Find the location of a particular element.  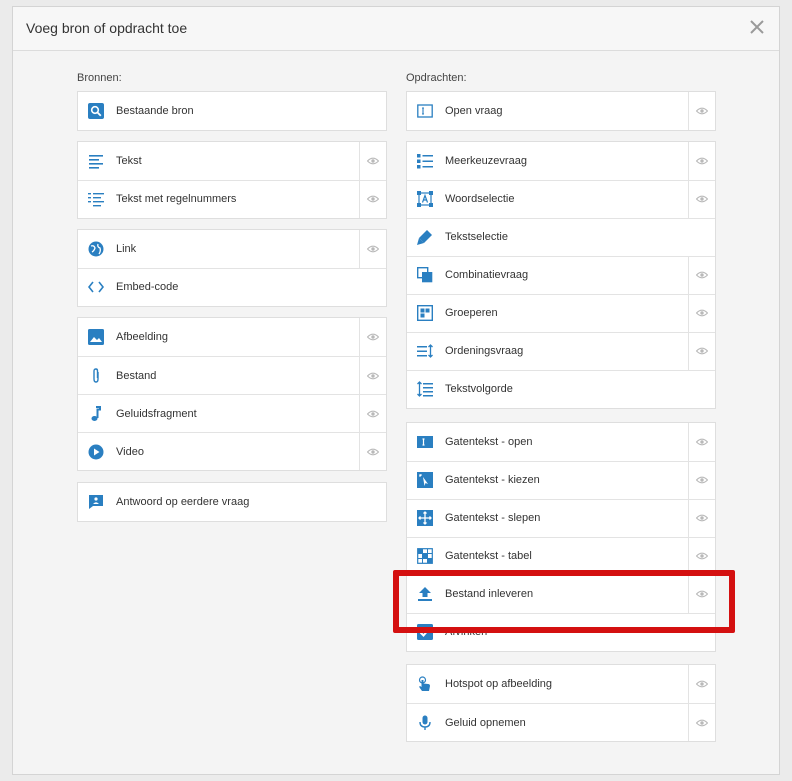

hotspot-icon is located at coordinates (425, 684).